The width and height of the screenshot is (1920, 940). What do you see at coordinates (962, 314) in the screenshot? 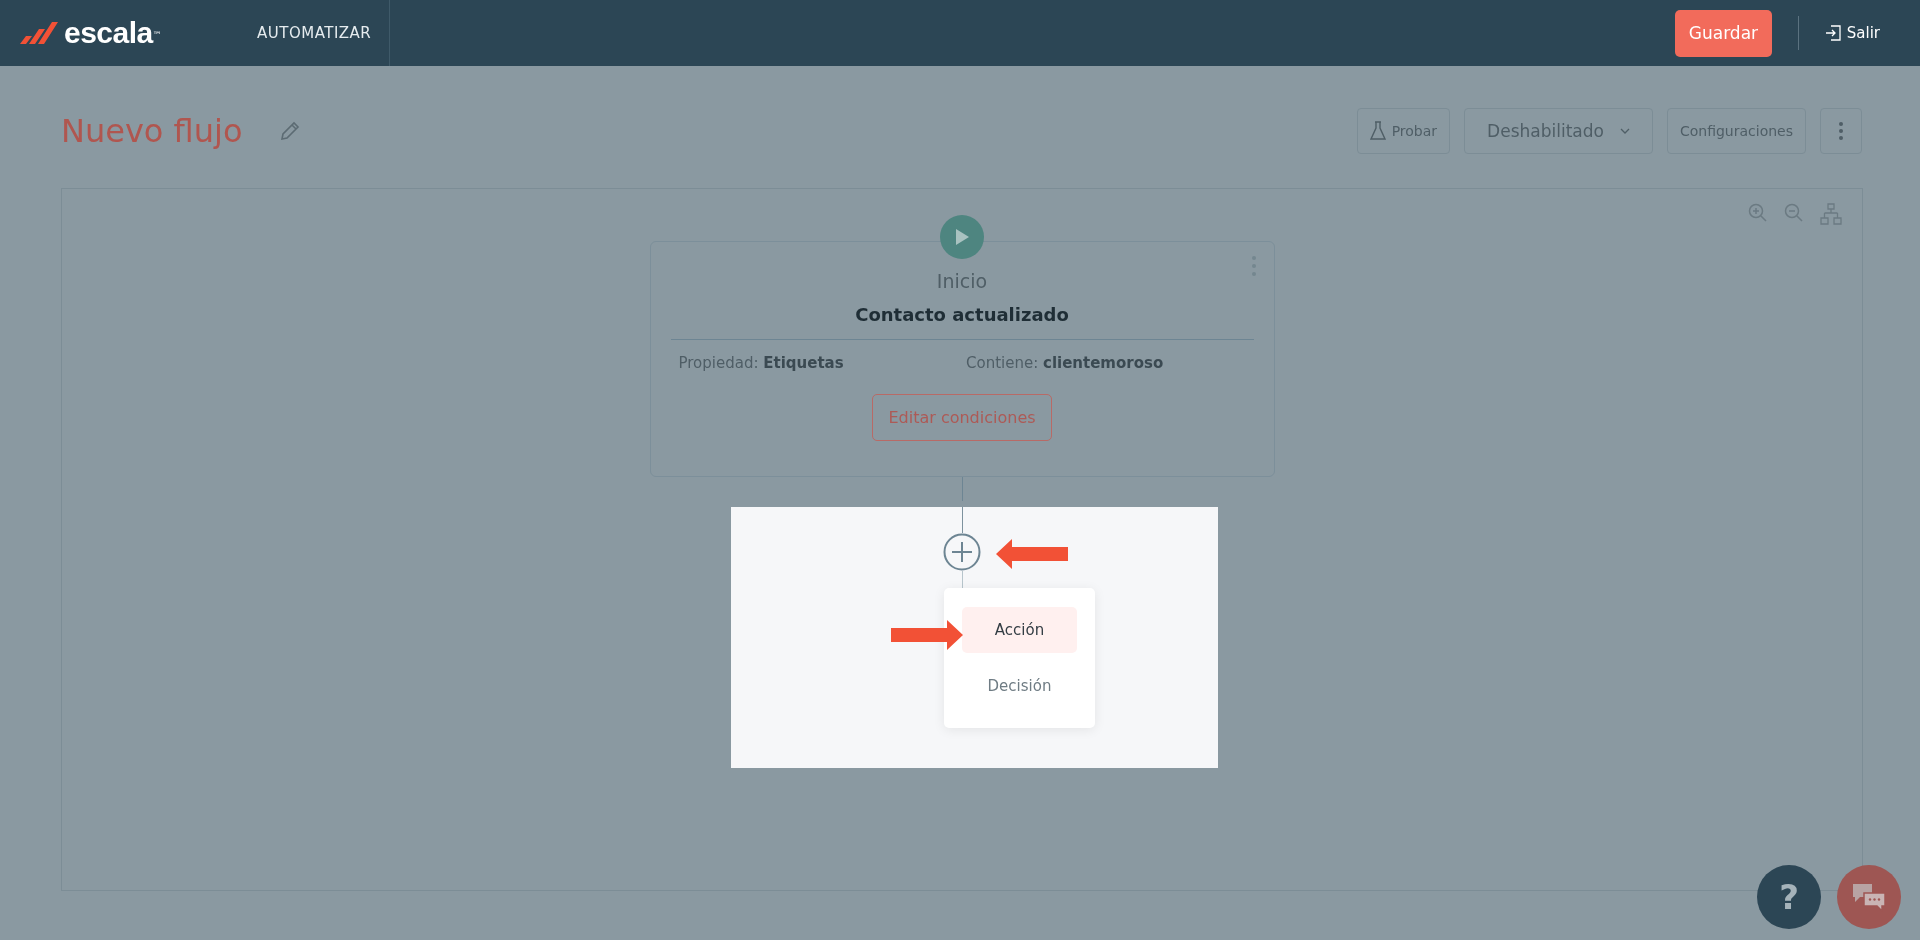
I see `node-title: Contacto actualizado` at bounding box center [962, 314].